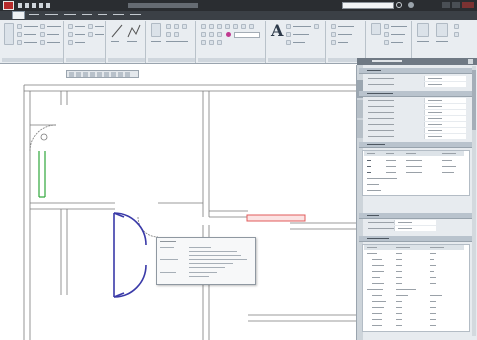  I want to click on help-icon, so click(411, 5).